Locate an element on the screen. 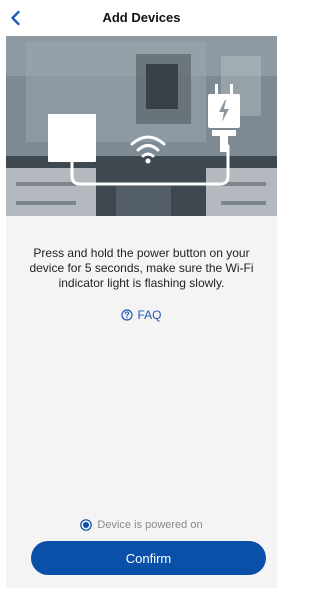 Image resolution: width=320 pixels, height=589 pixels. confirm-button: Confirm is located at coordinates (148, 558).